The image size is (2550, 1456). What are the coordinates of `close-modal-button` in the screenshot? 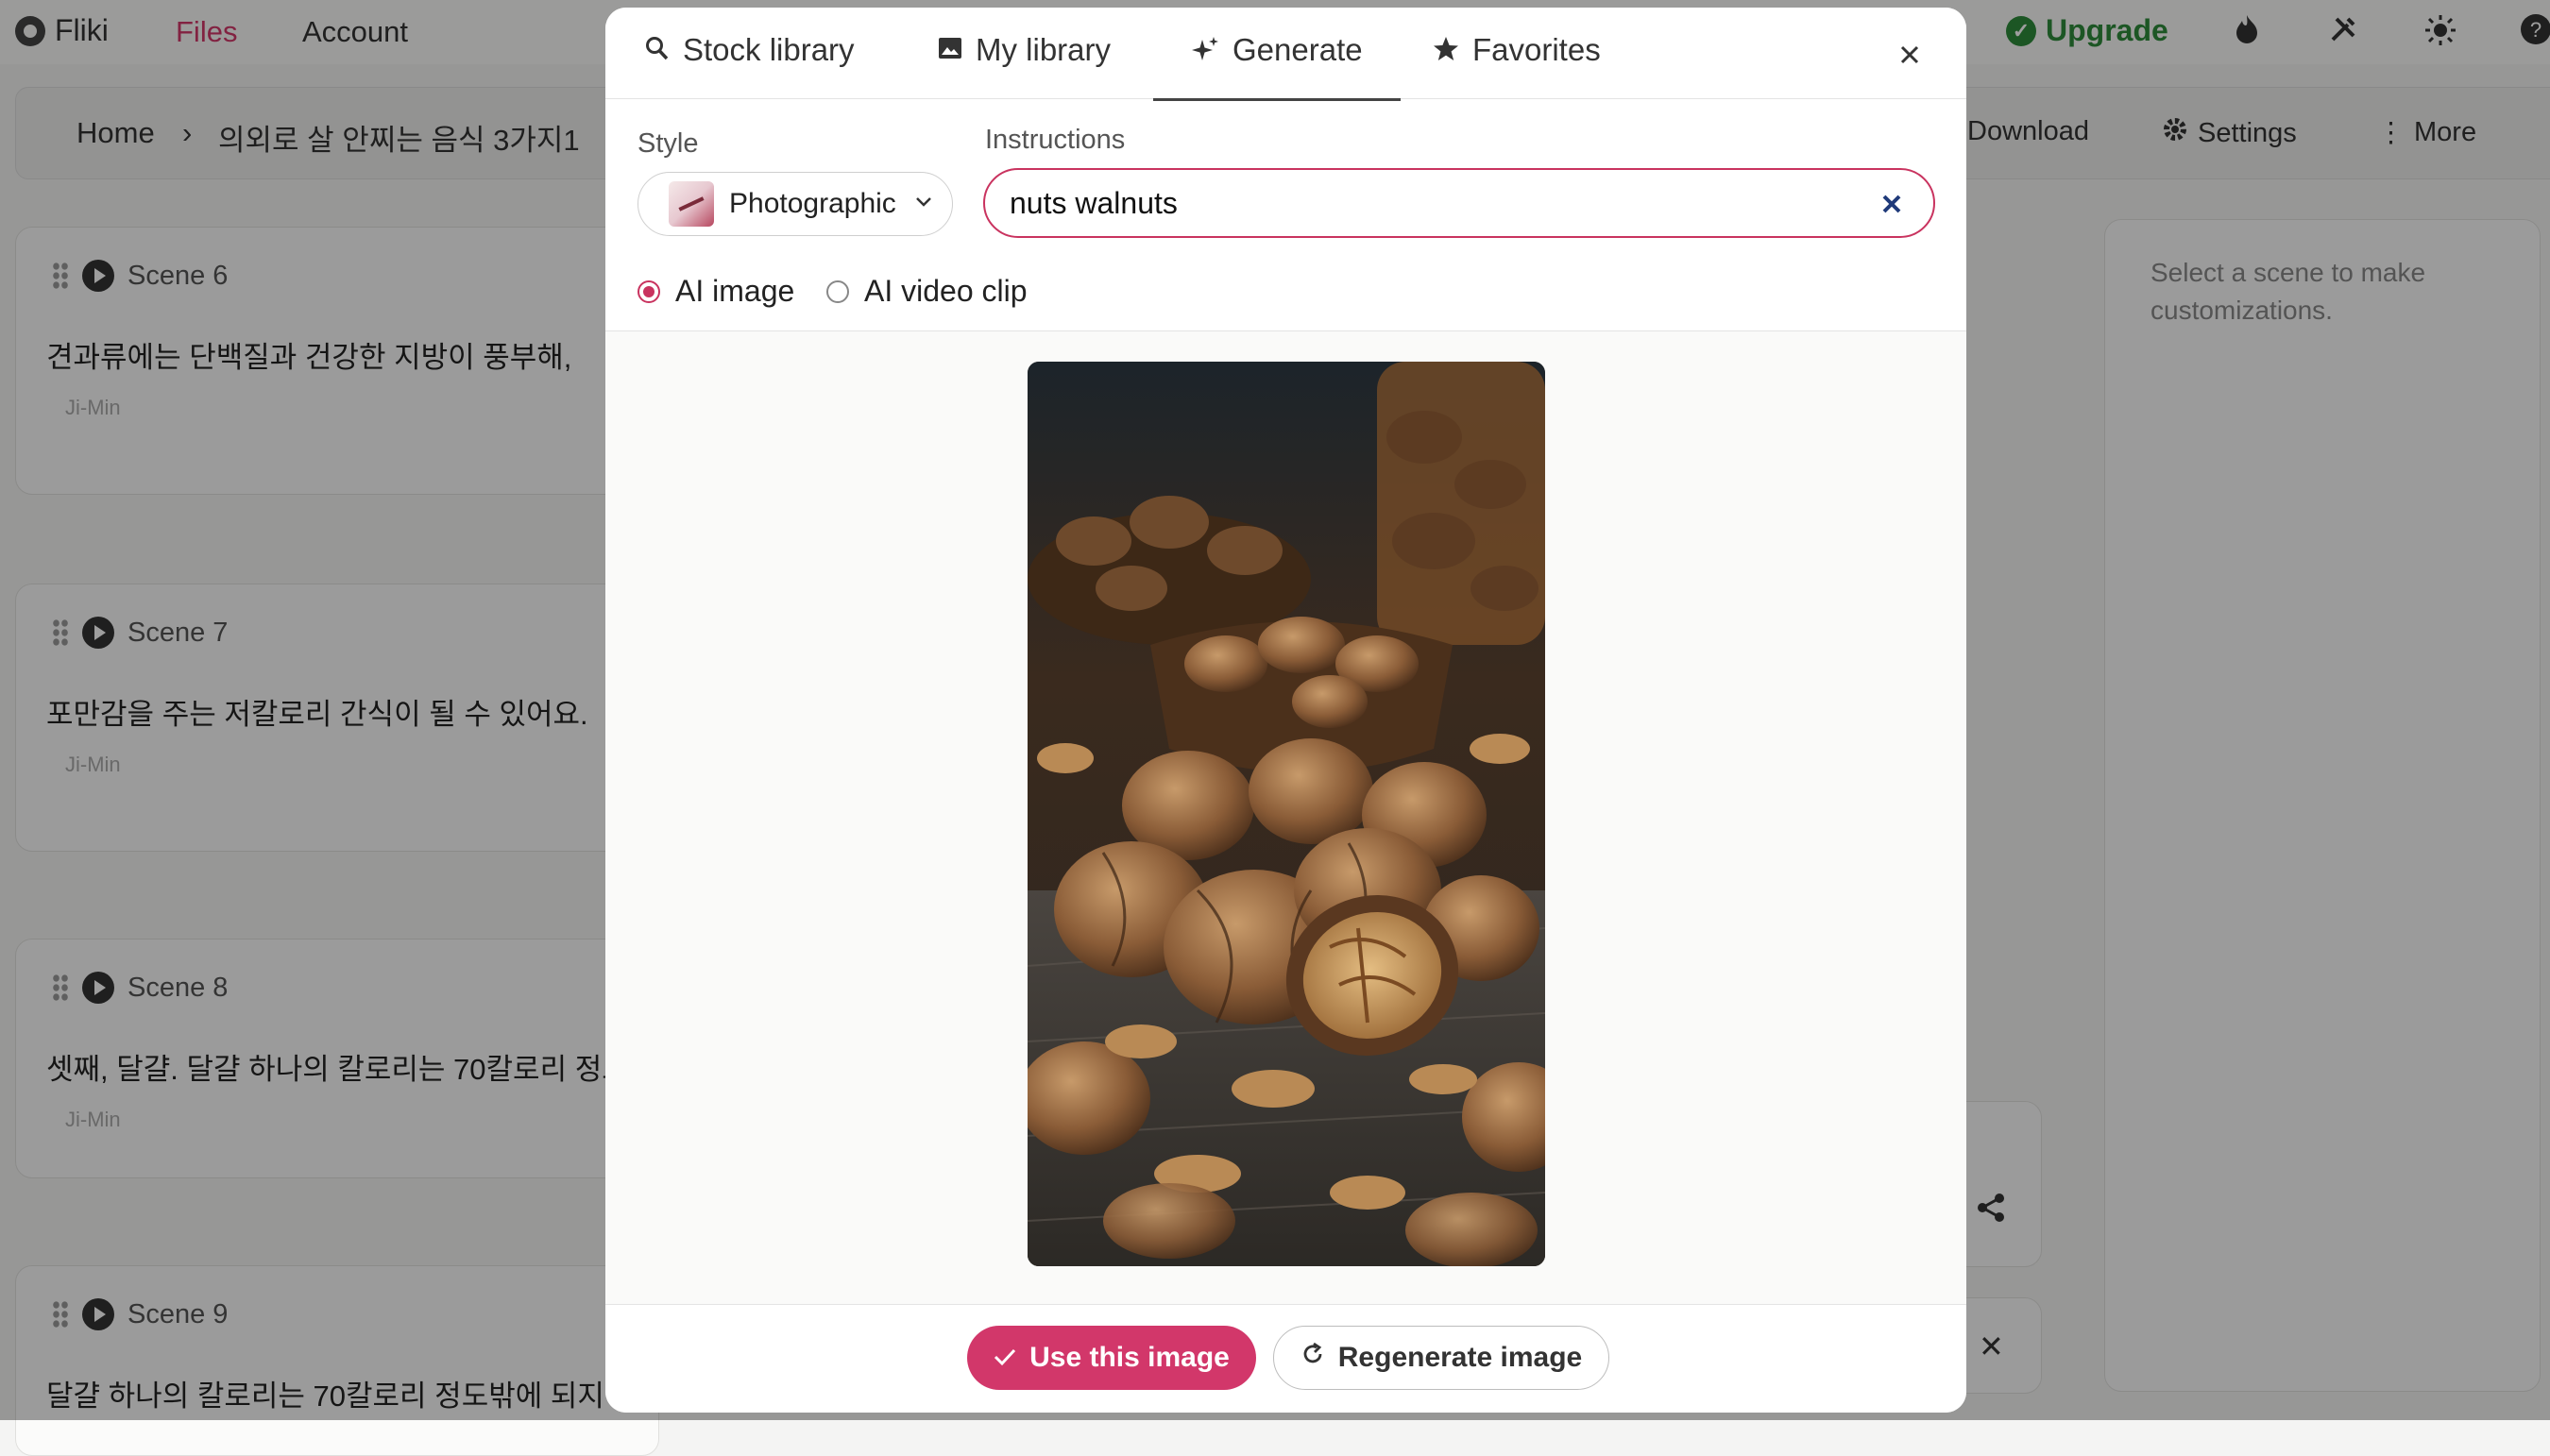 It's located at (1910, 55).